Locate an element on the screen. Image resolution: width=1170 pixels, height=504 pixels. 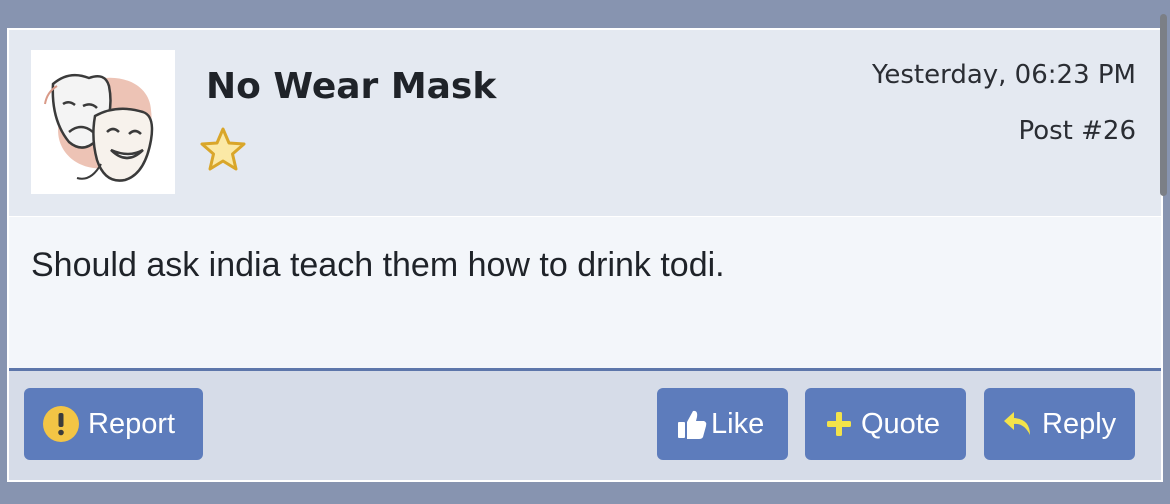
avatar is located at coordinates (103, 122).